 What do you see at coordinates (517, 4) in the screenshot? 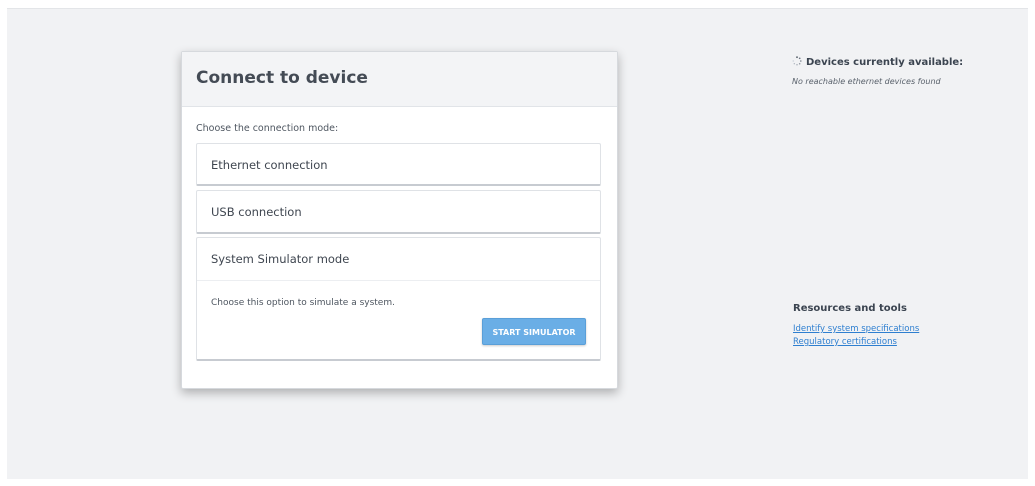
I see `top-strip` at bounding box center [517, 4].